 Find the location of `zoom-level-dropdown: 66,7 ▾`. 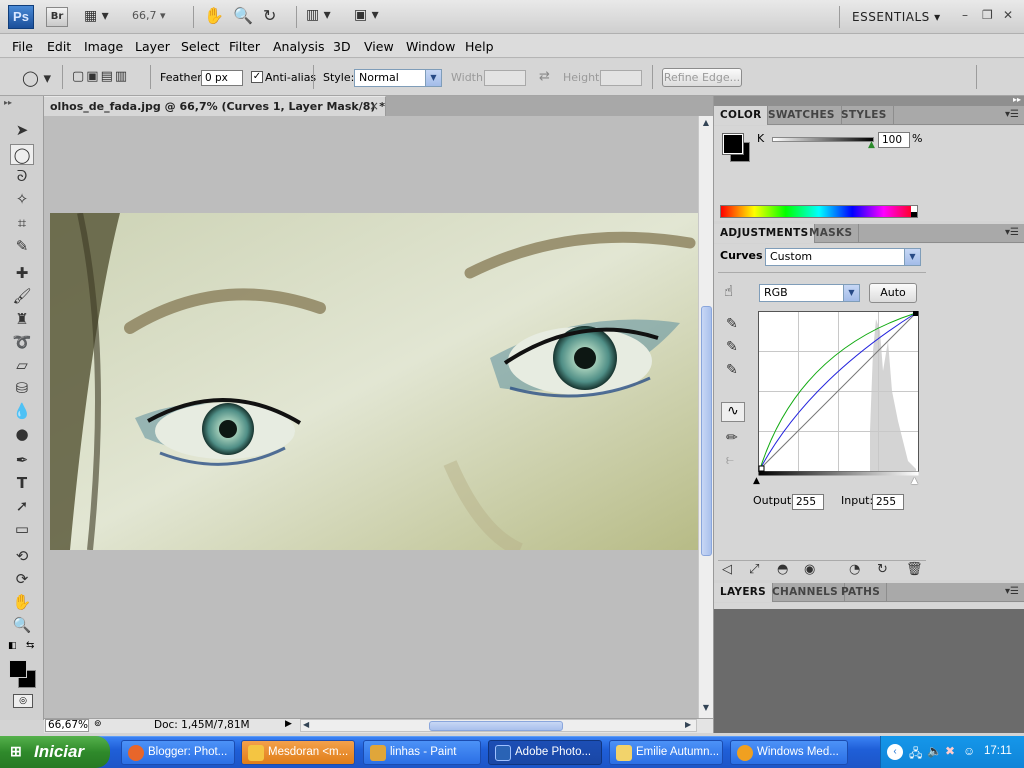

zoom-level-dropdown: 66,7 ▾ is located at coordinates (157, 15).